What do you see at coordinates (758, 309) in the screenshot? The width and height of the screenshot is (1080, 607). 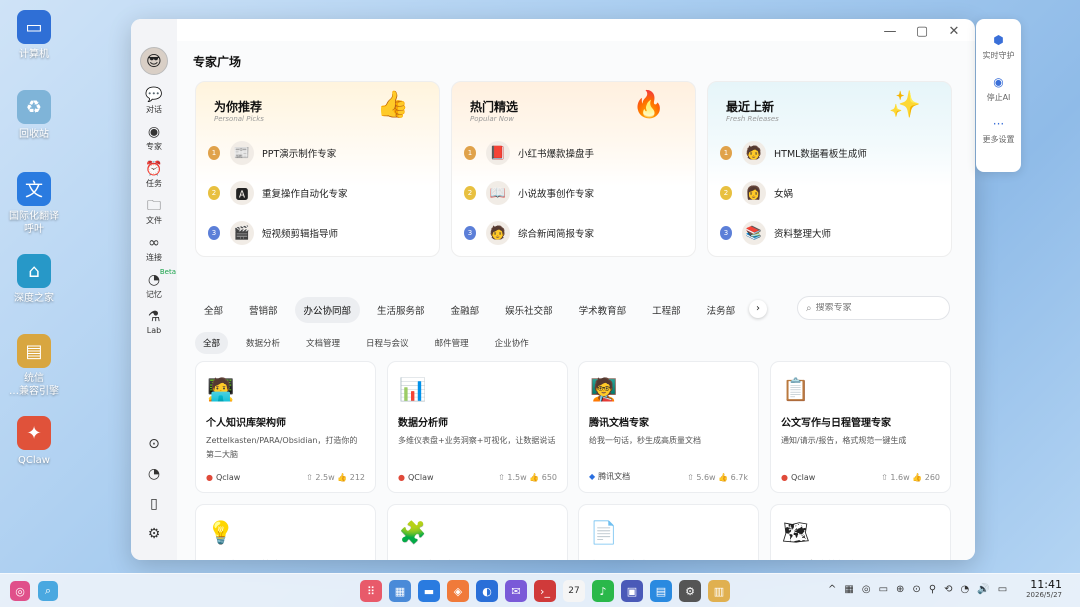 I see `tabs-next-button: ›` at bounding box center [758, 309].